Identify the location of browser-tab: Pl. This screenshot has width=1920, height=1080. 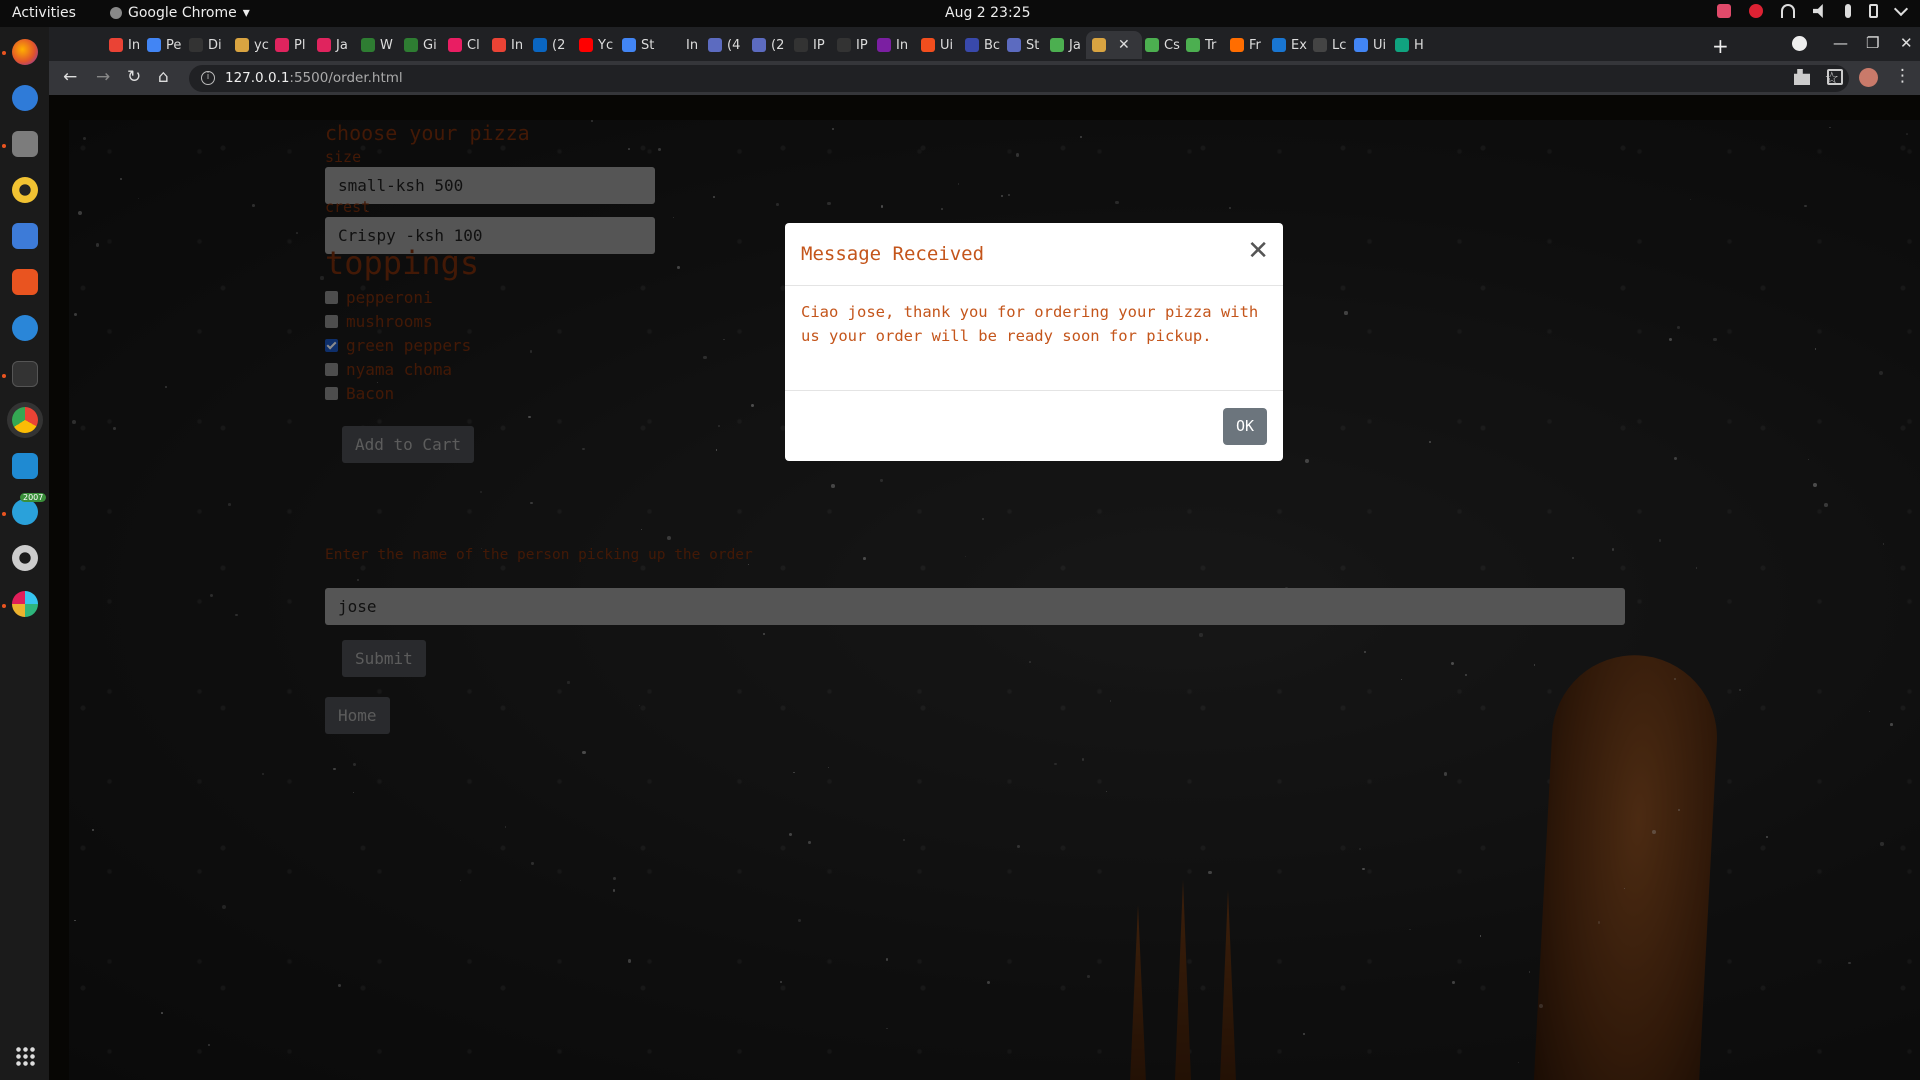
(289, 45).